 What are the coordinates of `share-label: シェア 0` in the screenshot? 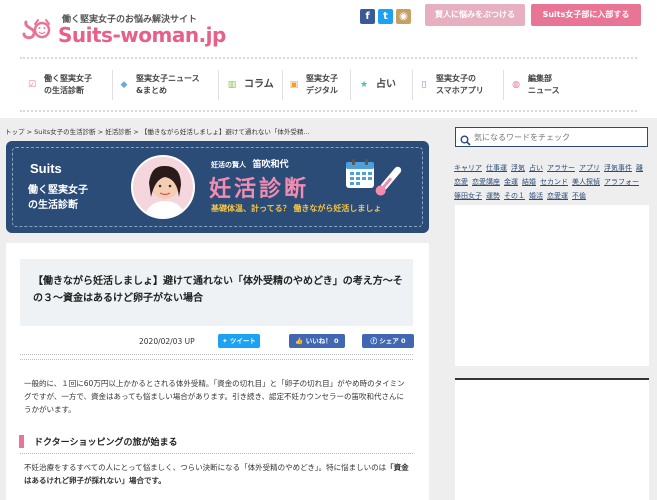 It's located at (392, 341).